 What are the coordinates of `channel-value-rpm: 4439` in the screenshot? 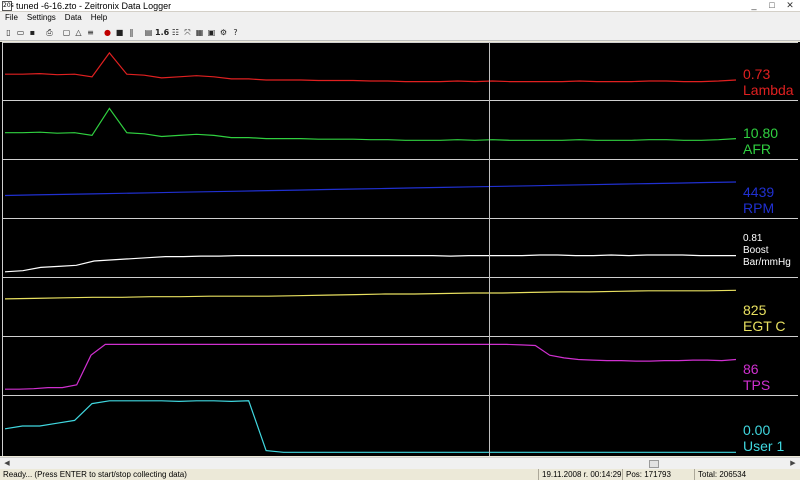 It's located at (759, 192).